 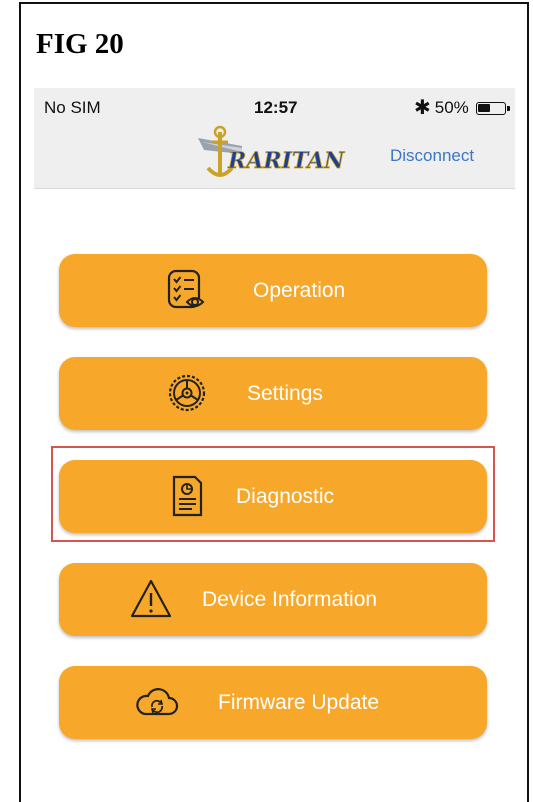 I want to click on firmware-update-button: Firmware Update, so click(x=273, y=702).